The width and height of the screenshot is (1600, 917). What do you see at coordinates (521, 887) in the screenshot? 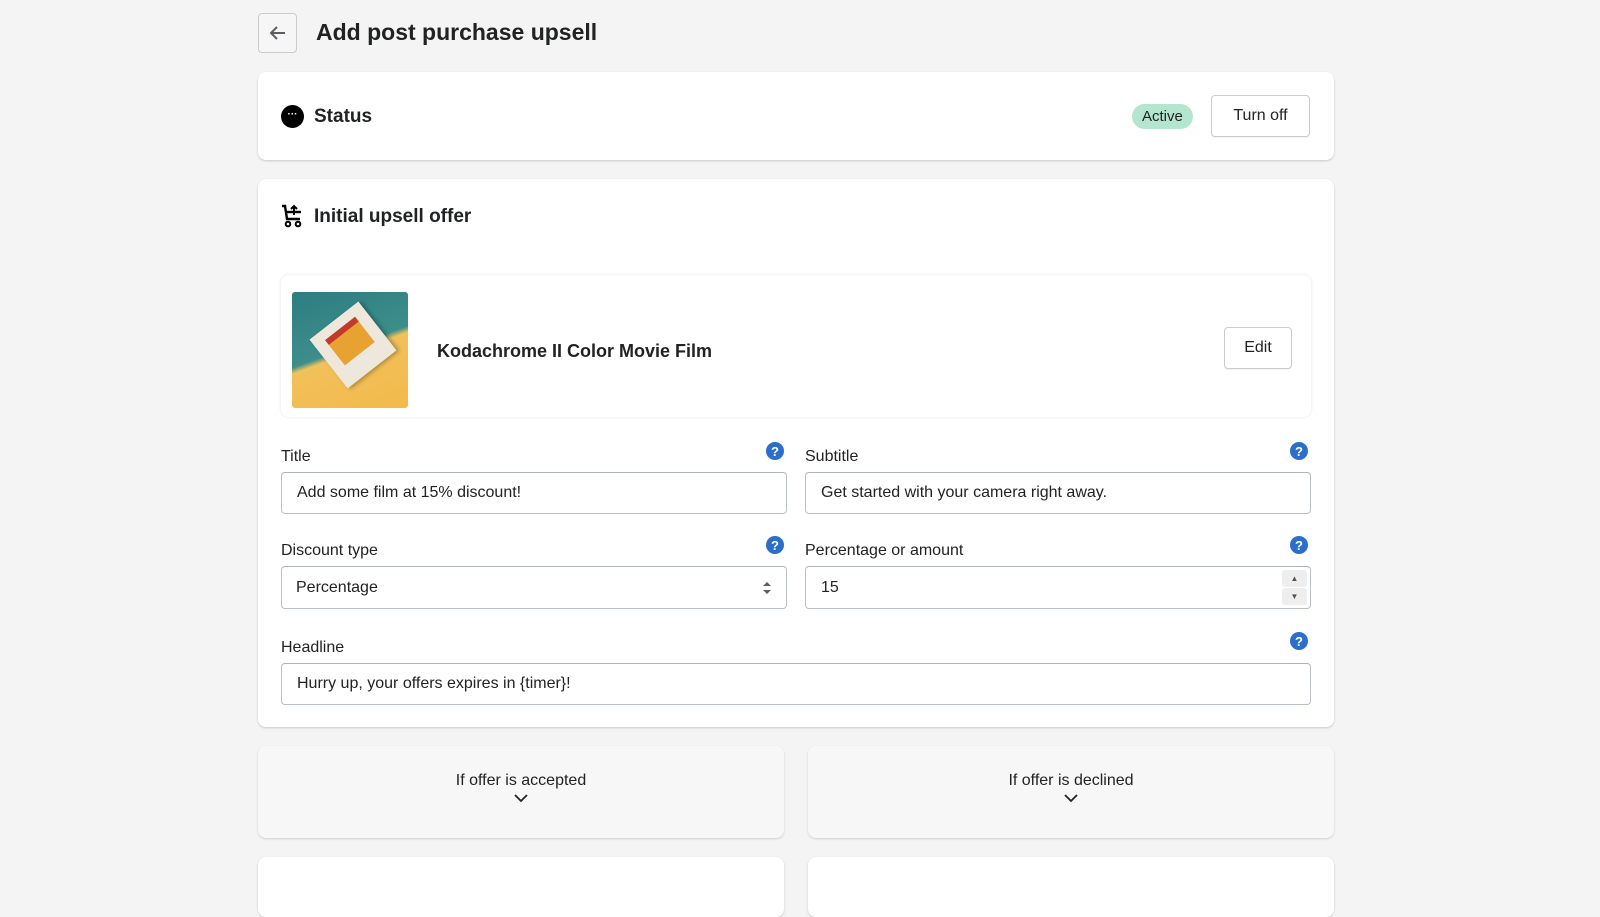
I see `accepted-content-card` at bounding box center [521, 887].